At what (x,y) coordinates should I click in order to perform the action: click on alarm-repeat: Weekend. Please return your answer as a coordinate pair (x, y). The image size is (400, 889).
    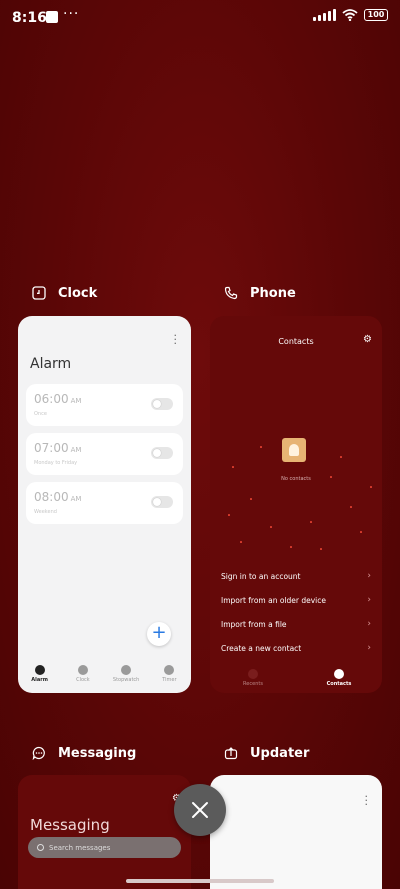
    Looking at the image, I should click on (45, 512).